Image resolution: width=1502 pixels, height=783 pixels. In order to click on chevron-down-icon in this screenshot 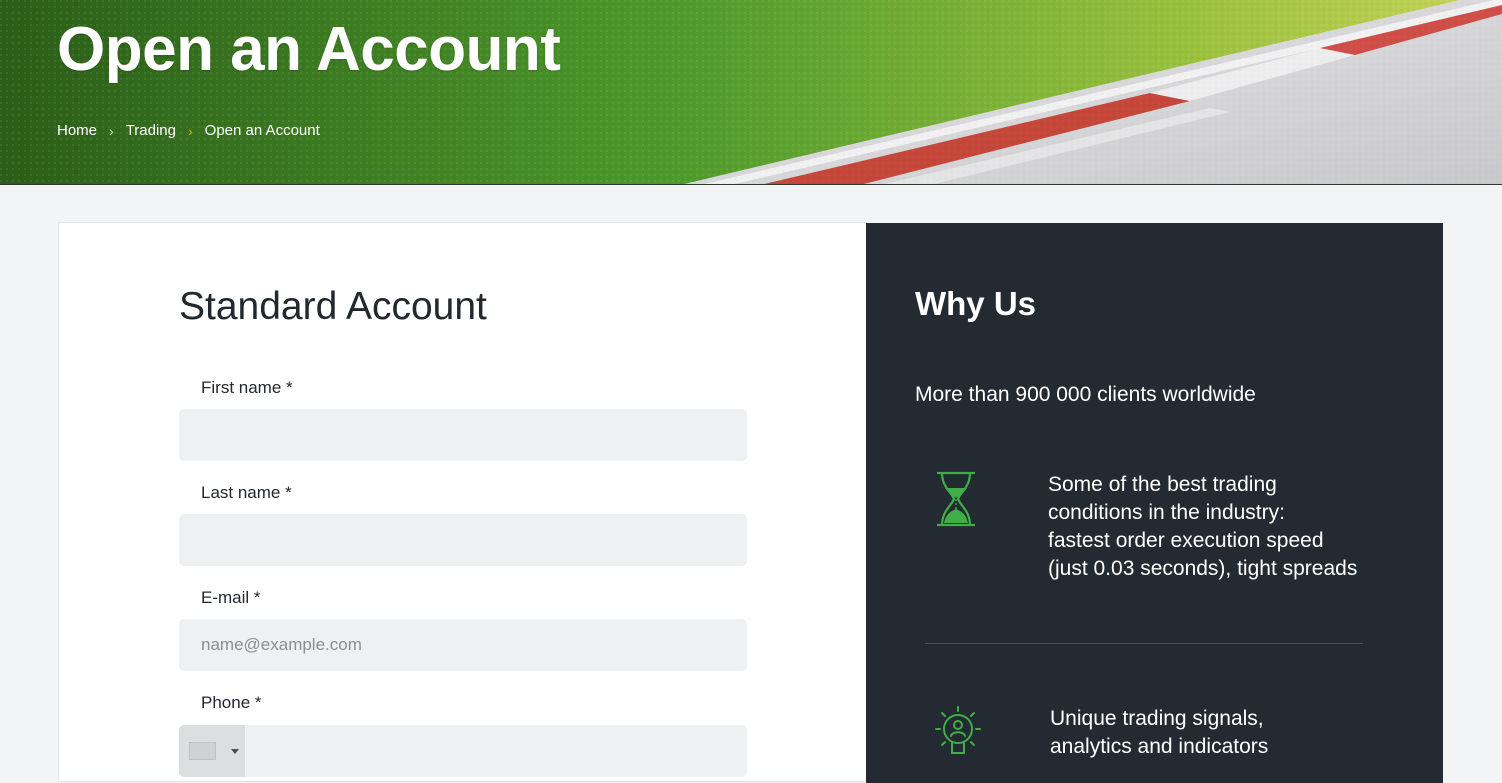, I will do `click(235, 751)`.